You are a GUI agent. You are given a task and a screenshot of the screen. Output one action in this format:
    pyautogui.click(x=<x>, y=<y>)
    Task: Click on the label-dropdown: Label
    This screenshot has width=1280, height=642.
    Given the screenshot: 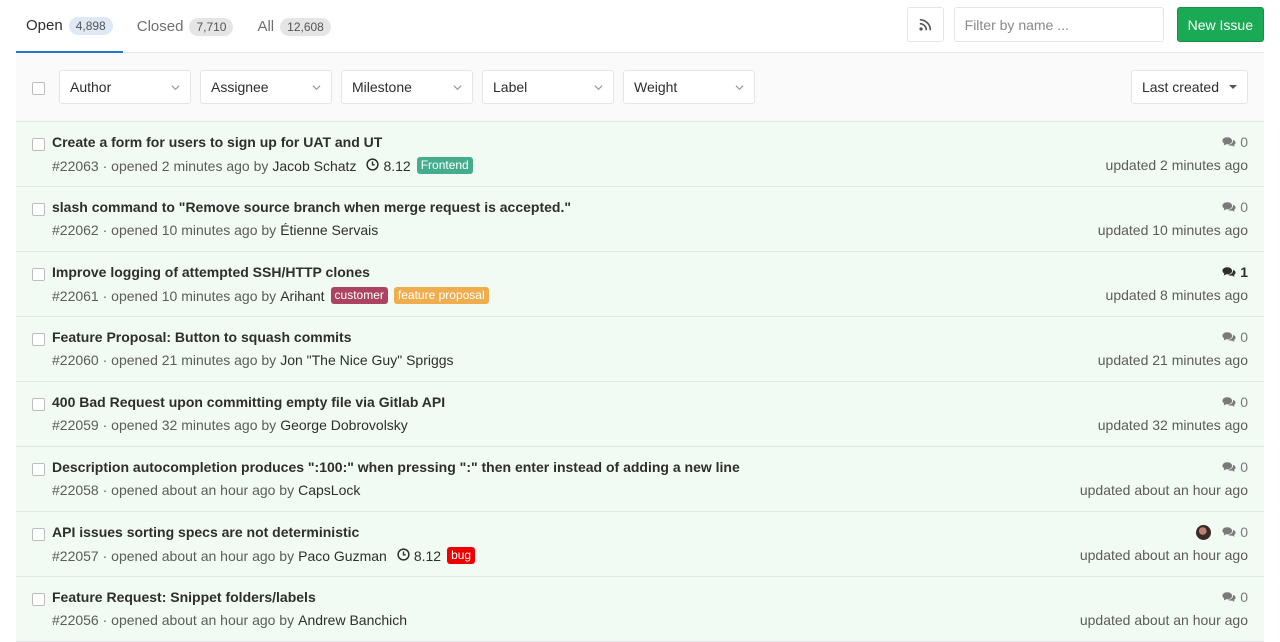 What is the action you would take?
    pyautogui.click(x=548, y=87)
    